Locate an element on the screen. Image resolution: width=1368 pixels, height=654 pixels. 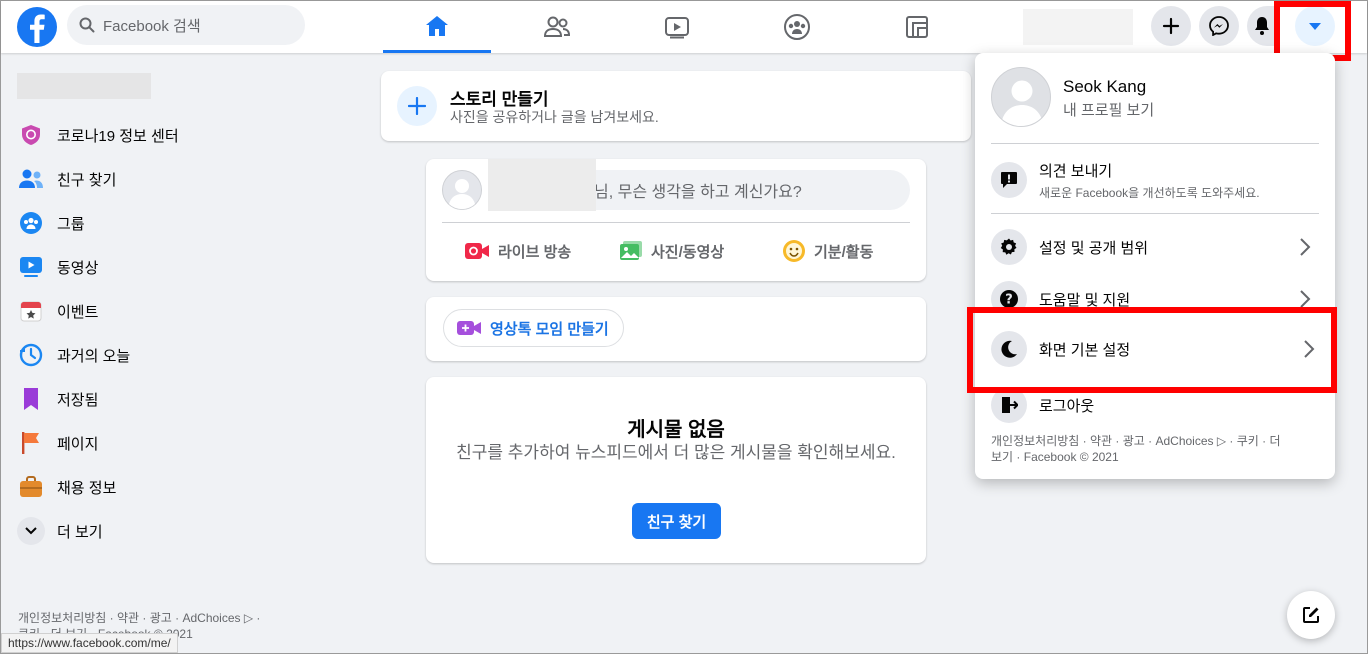
photo-icon is located at coordinates (631, 250).